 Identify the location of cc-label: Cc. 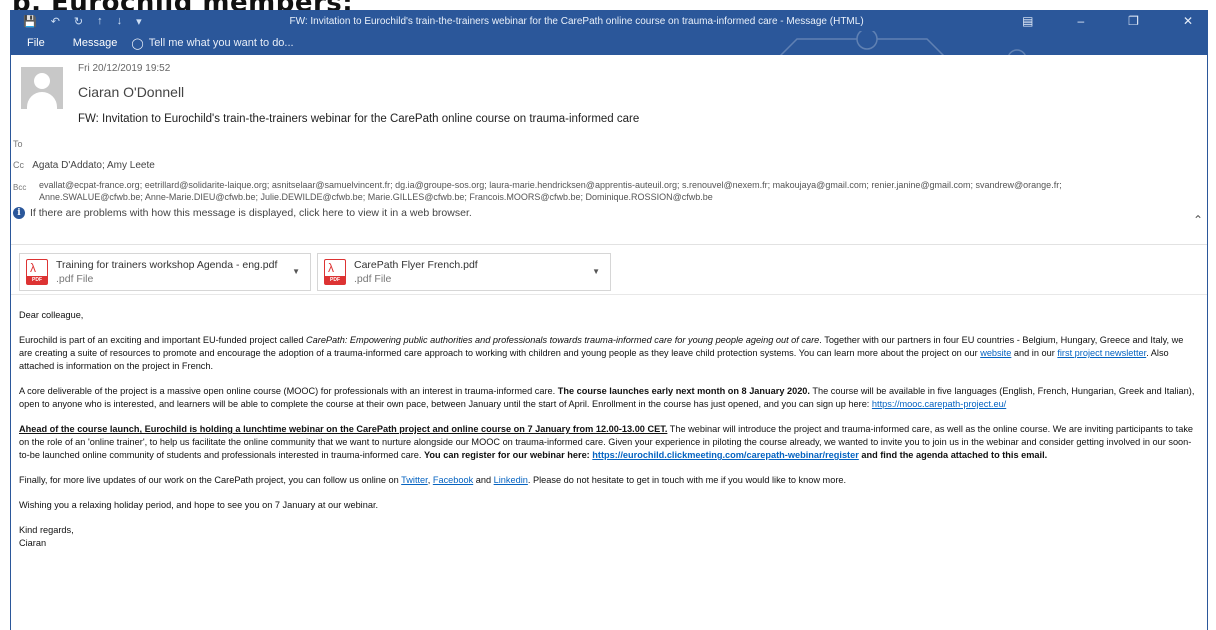
(18, 165).